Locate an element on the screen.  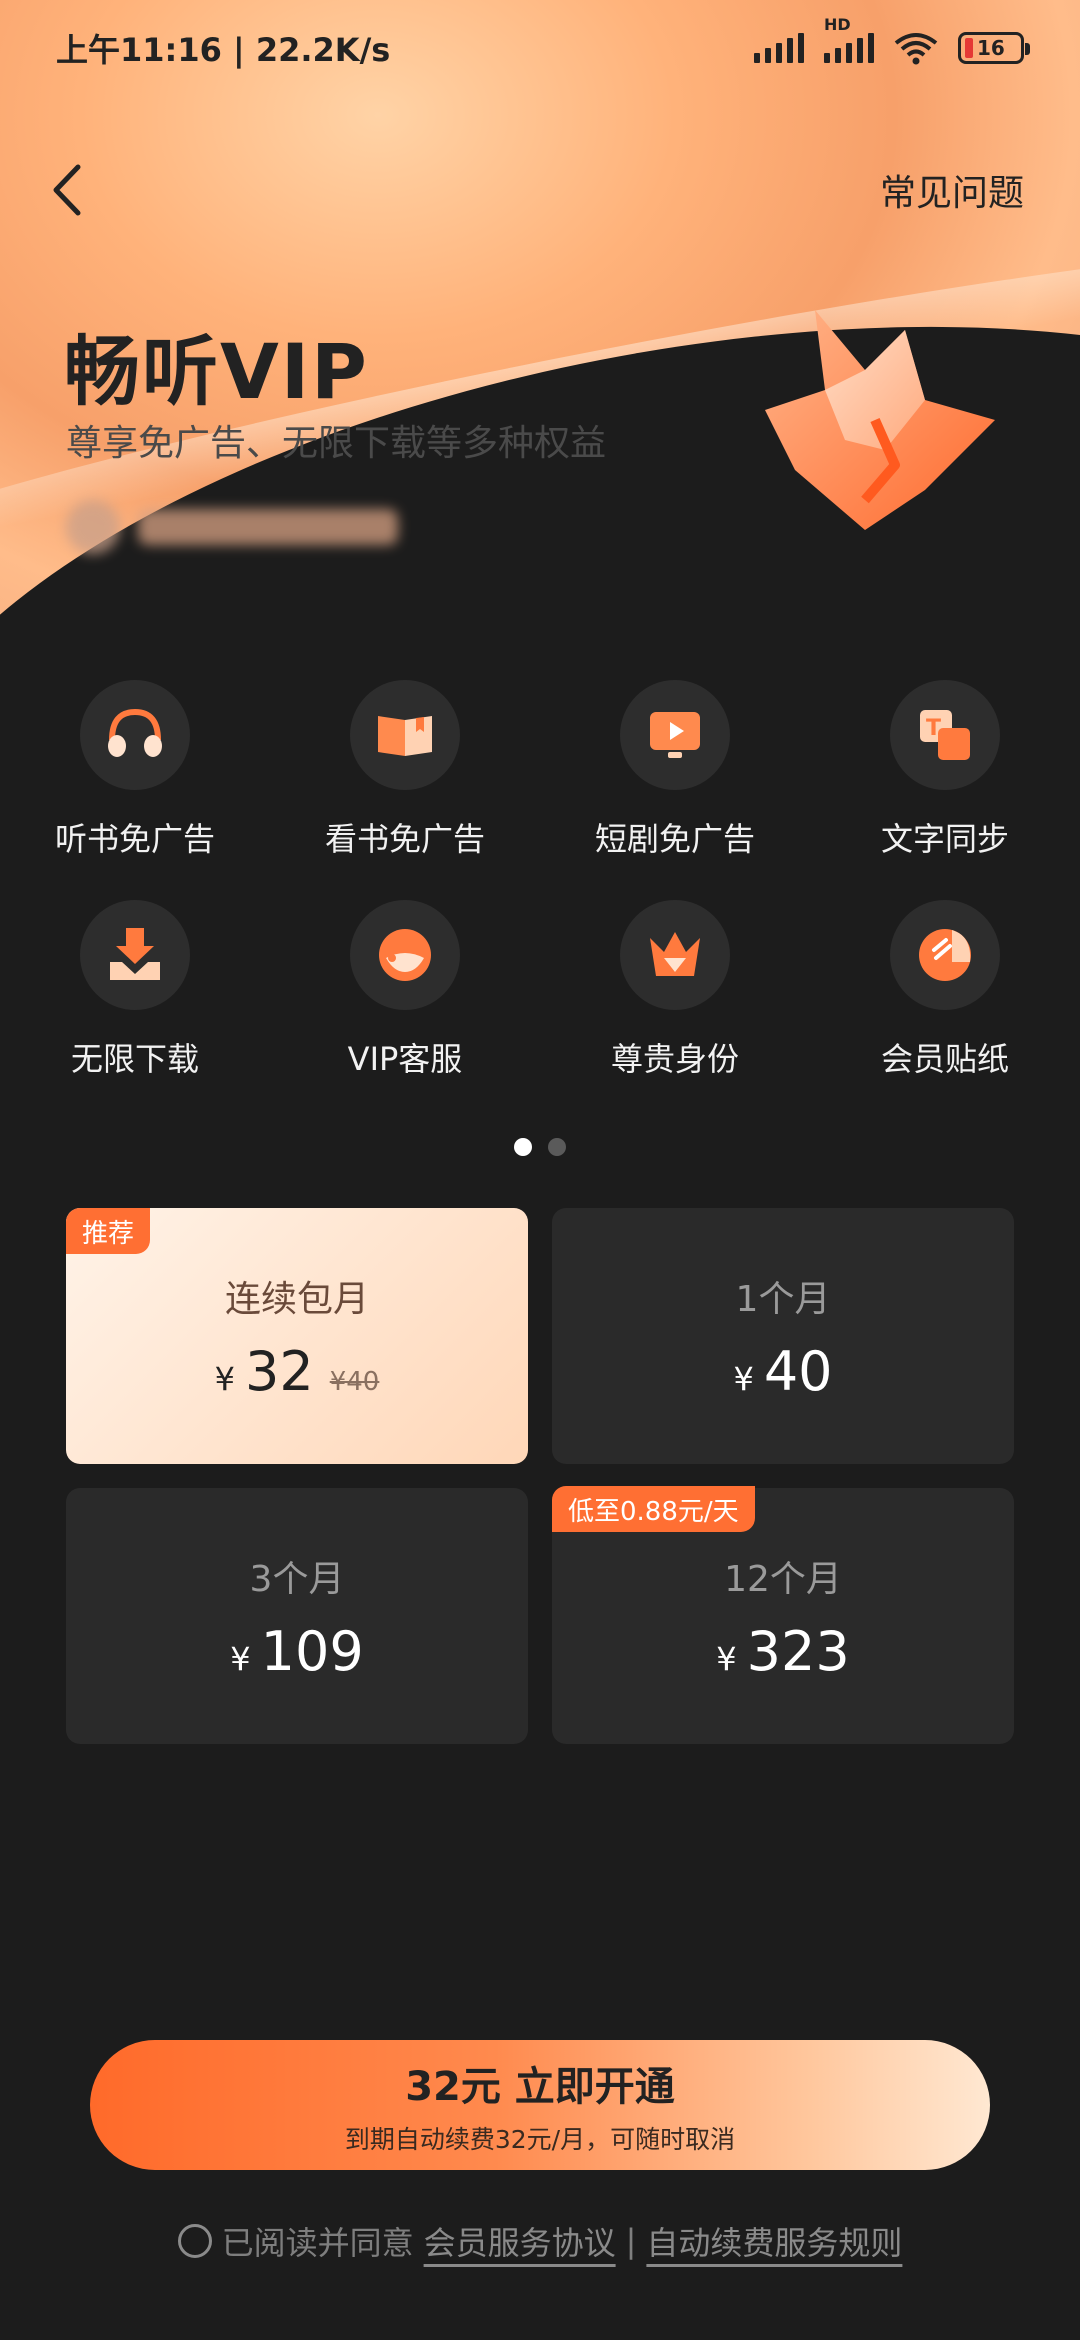
back-button is located at coordinates (75, 190).